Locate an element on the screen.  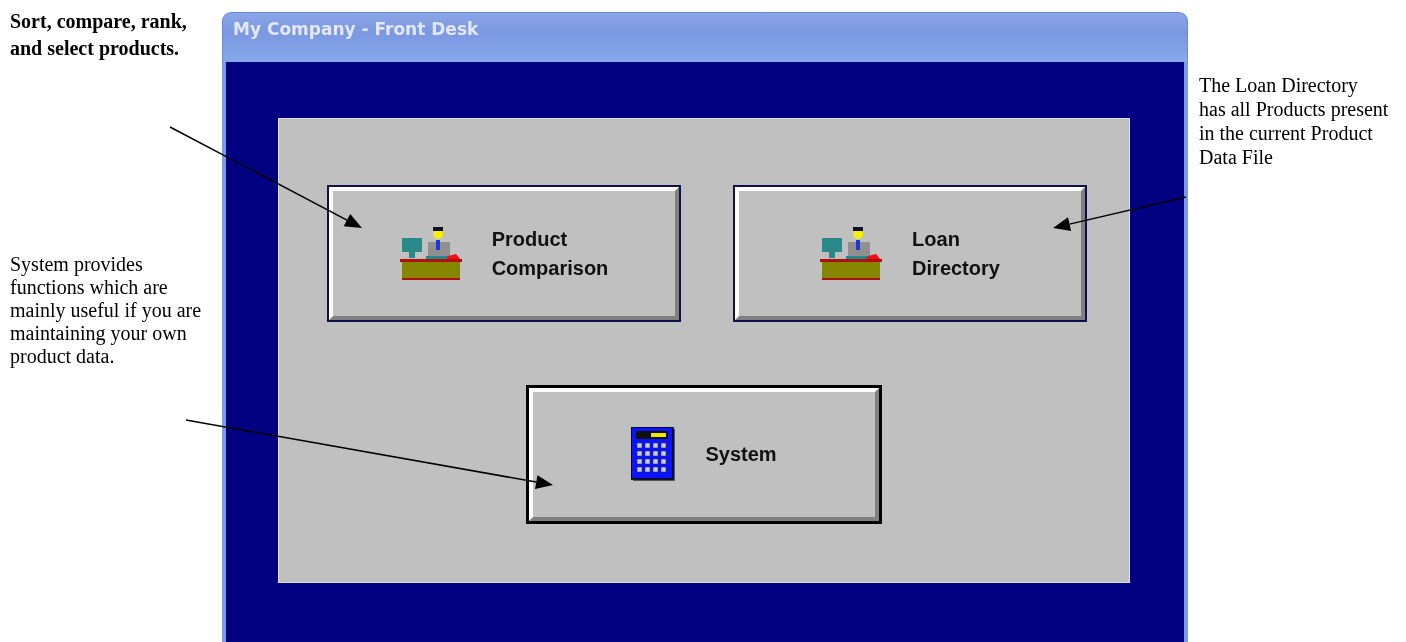
menu-button: Product Comparison is located at coordinates (504, 253).